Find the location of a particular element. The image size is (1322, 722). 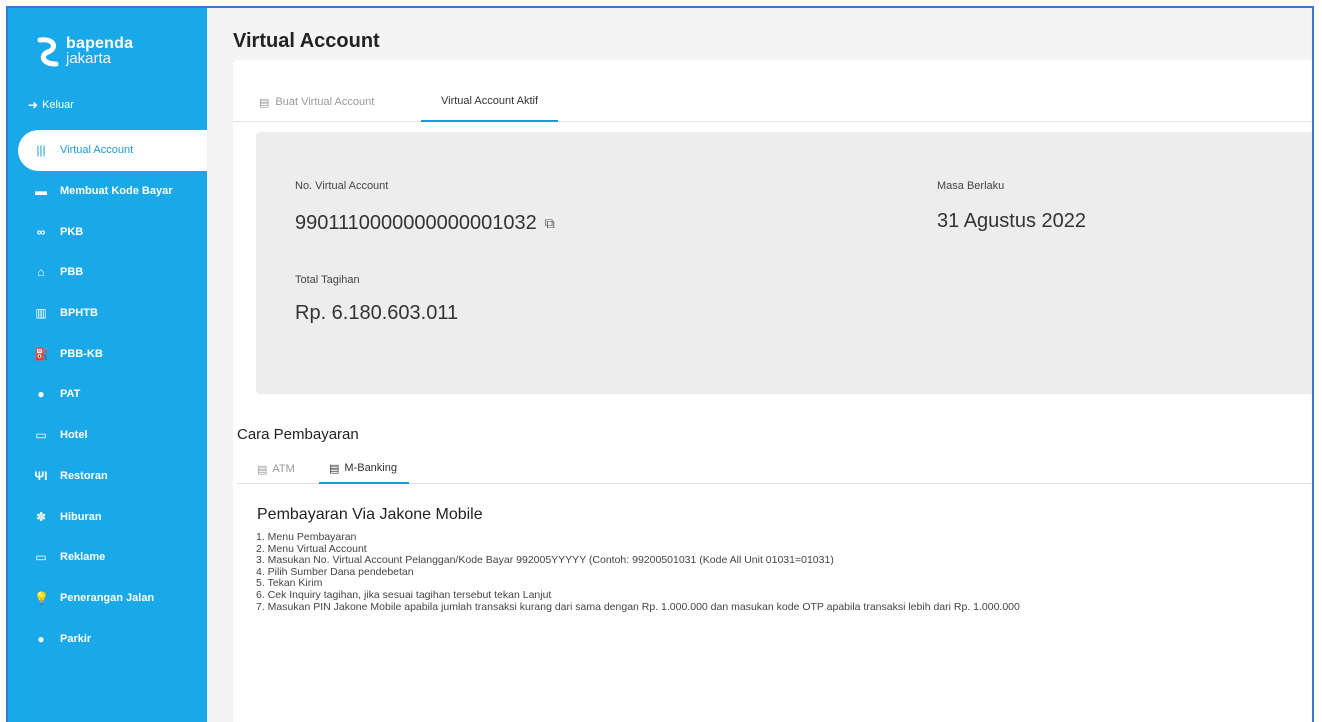

total-value: Rp. 6.180.603.011 is located at coordinates (377, 313).